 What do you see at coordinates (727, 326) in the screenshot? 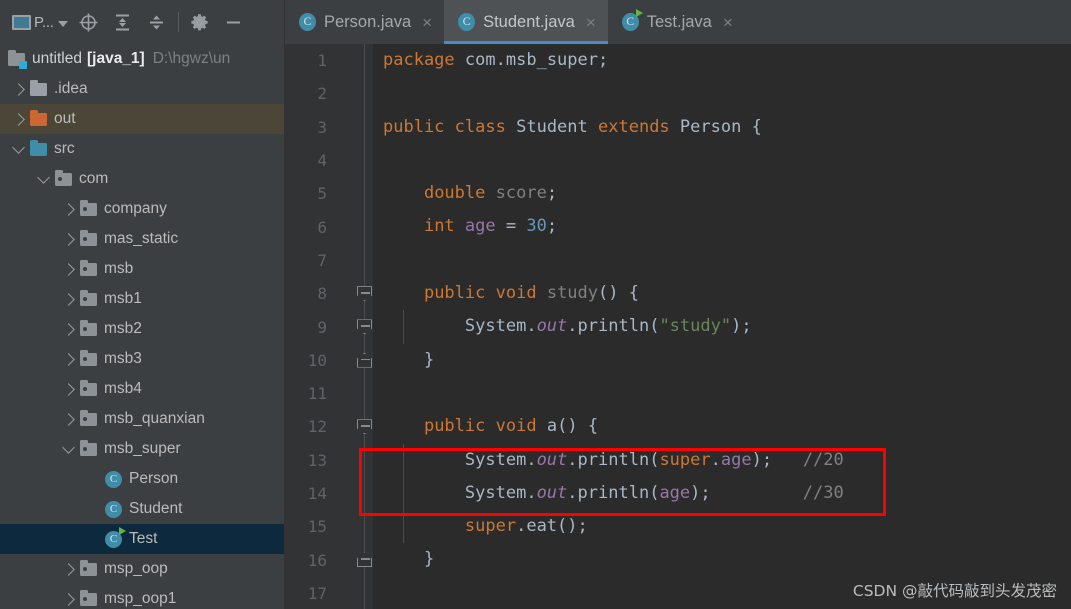
I see `code-line: System.out.println("study");` at bounding box center [727, 326].